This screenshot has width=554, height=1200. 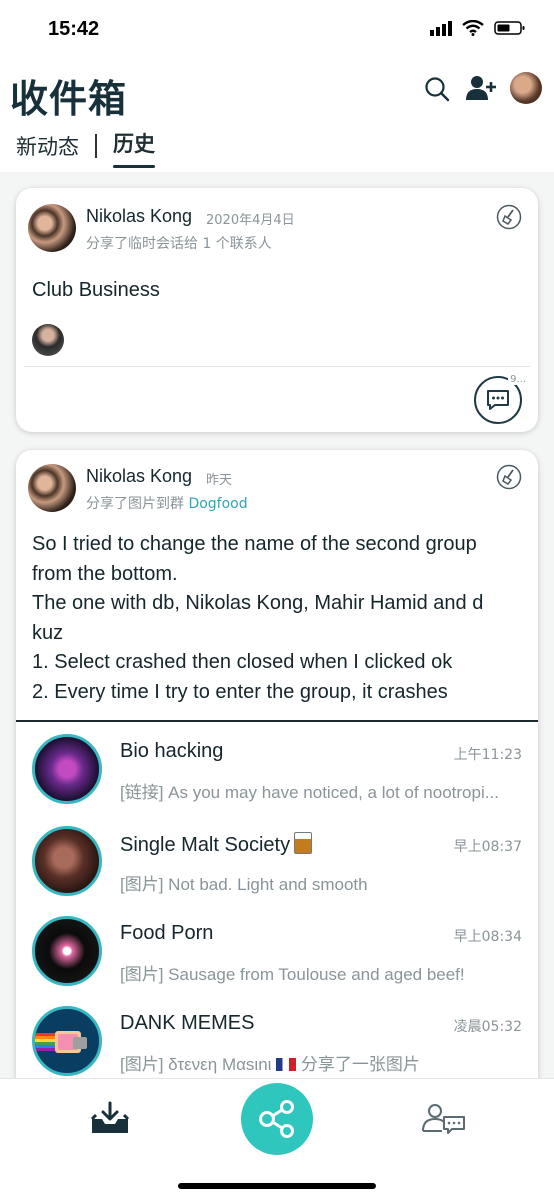 I want to click on contacts-chat-icon, so click(x=443, y=1118).